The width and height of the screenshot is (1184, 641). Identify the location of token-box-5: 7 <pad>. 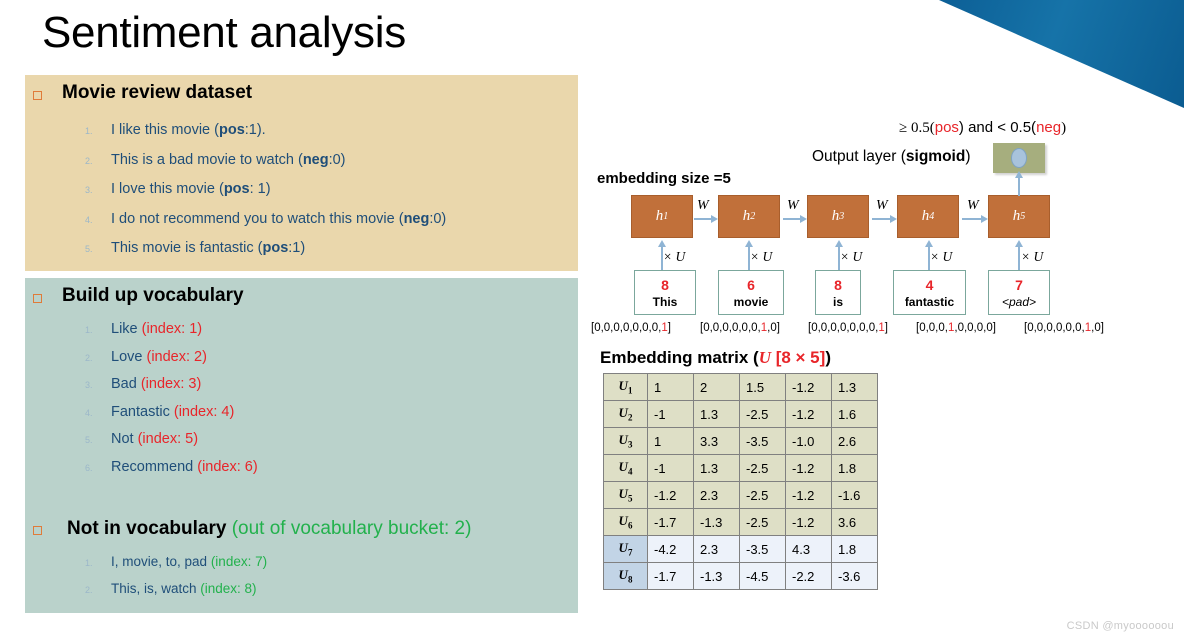
(1019, 292).